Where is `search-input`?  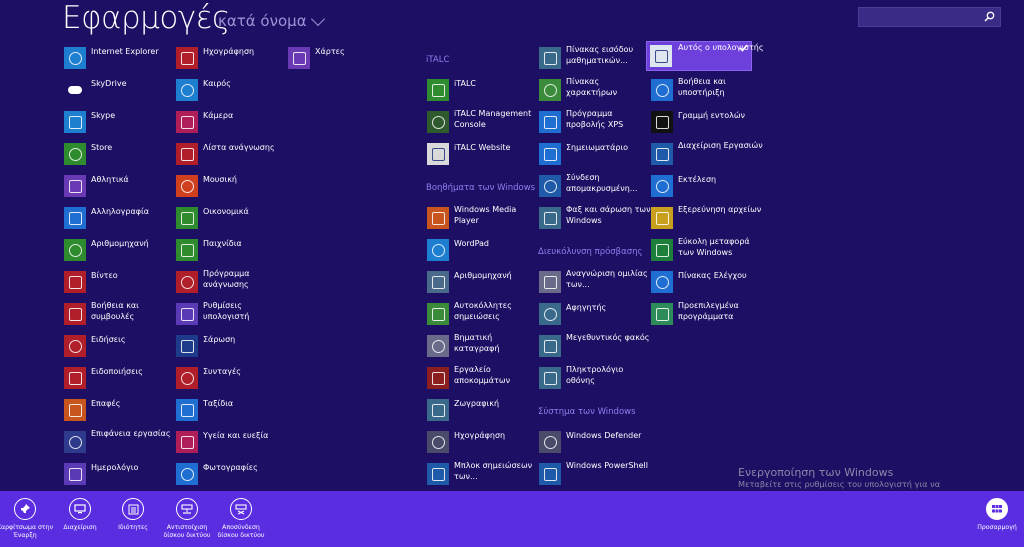
search-input is located at coordinates (922, 17).